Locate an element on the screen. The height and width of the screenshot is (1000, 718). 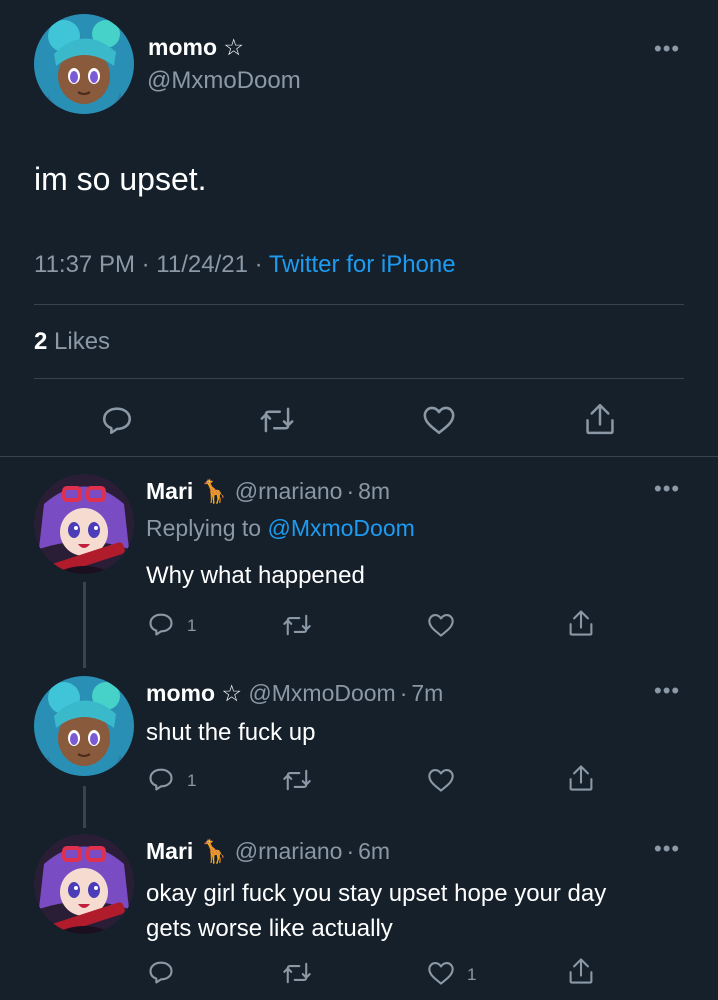
tweet-source-link: Twitter for iPhone is located at coordinates (362, 264).